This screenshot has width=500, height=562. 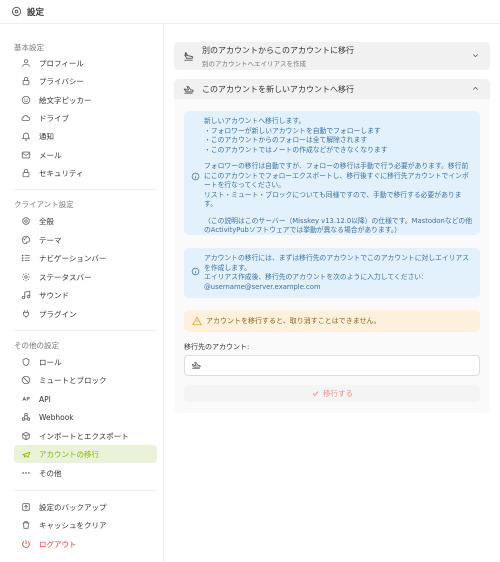 I want to click on plug-icon, so click(x=26, y=314).